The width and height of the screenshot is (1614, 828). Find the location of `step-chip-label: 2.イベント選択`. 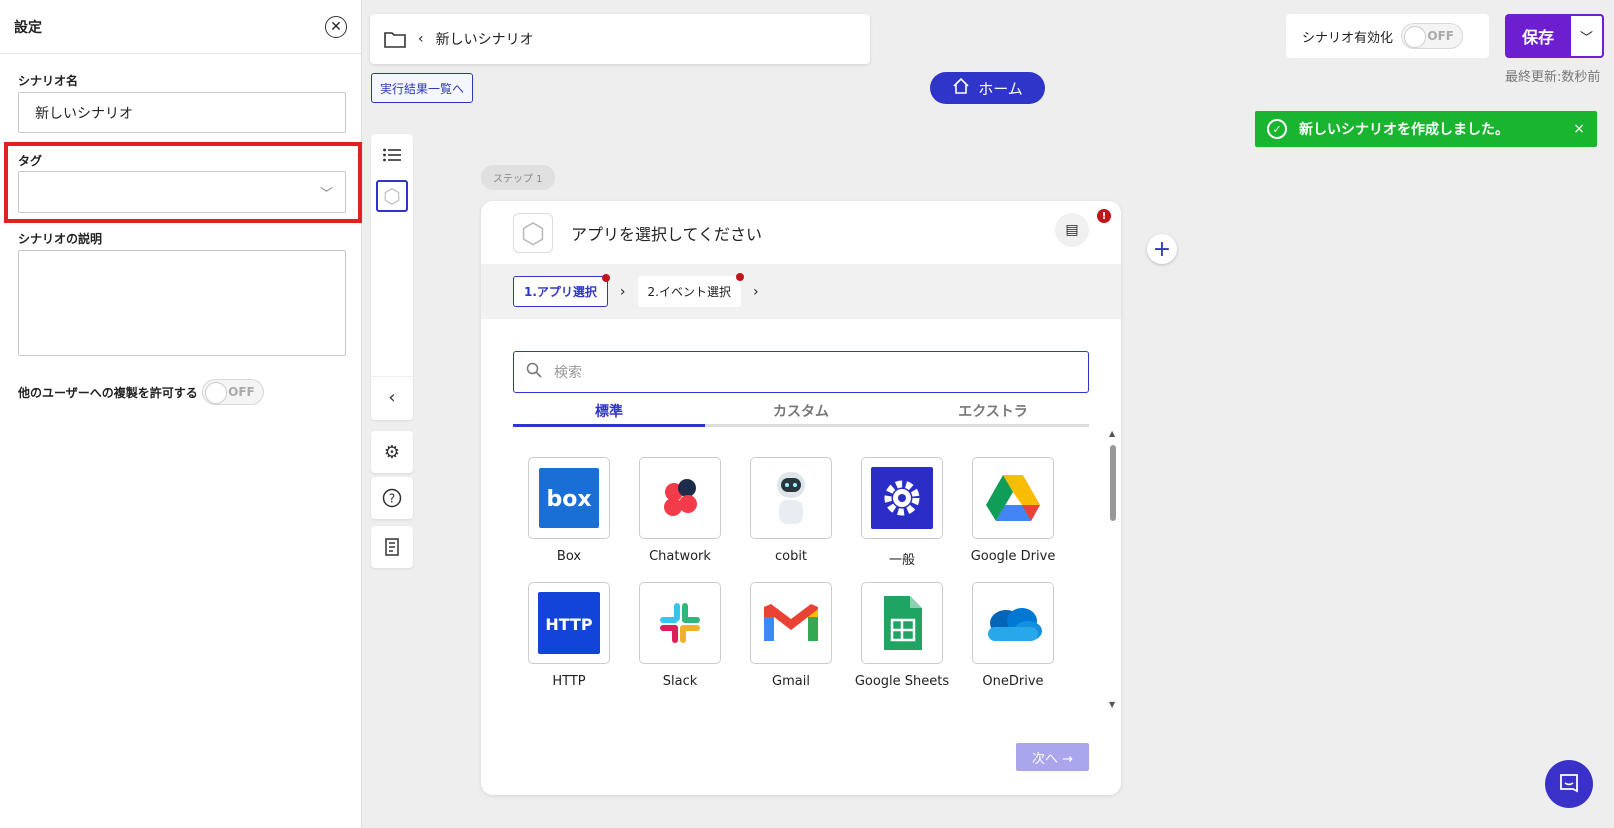

step-chip-label: 2.イベント選択 is located at coordinates (689, 292).